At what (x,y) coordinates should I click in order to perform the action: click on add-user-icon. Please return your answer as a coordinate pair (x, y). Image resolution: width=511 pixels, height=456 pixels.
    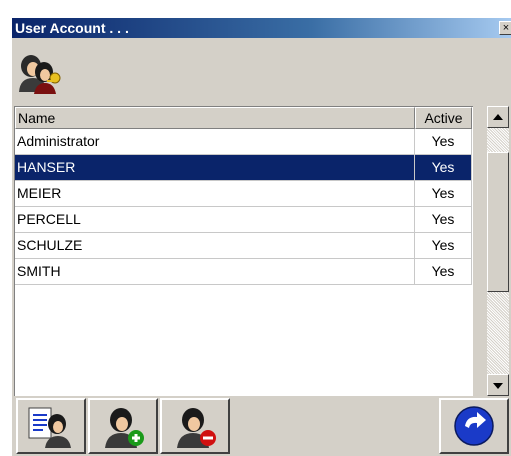
    Looking at the image, I should click on (124, 428).